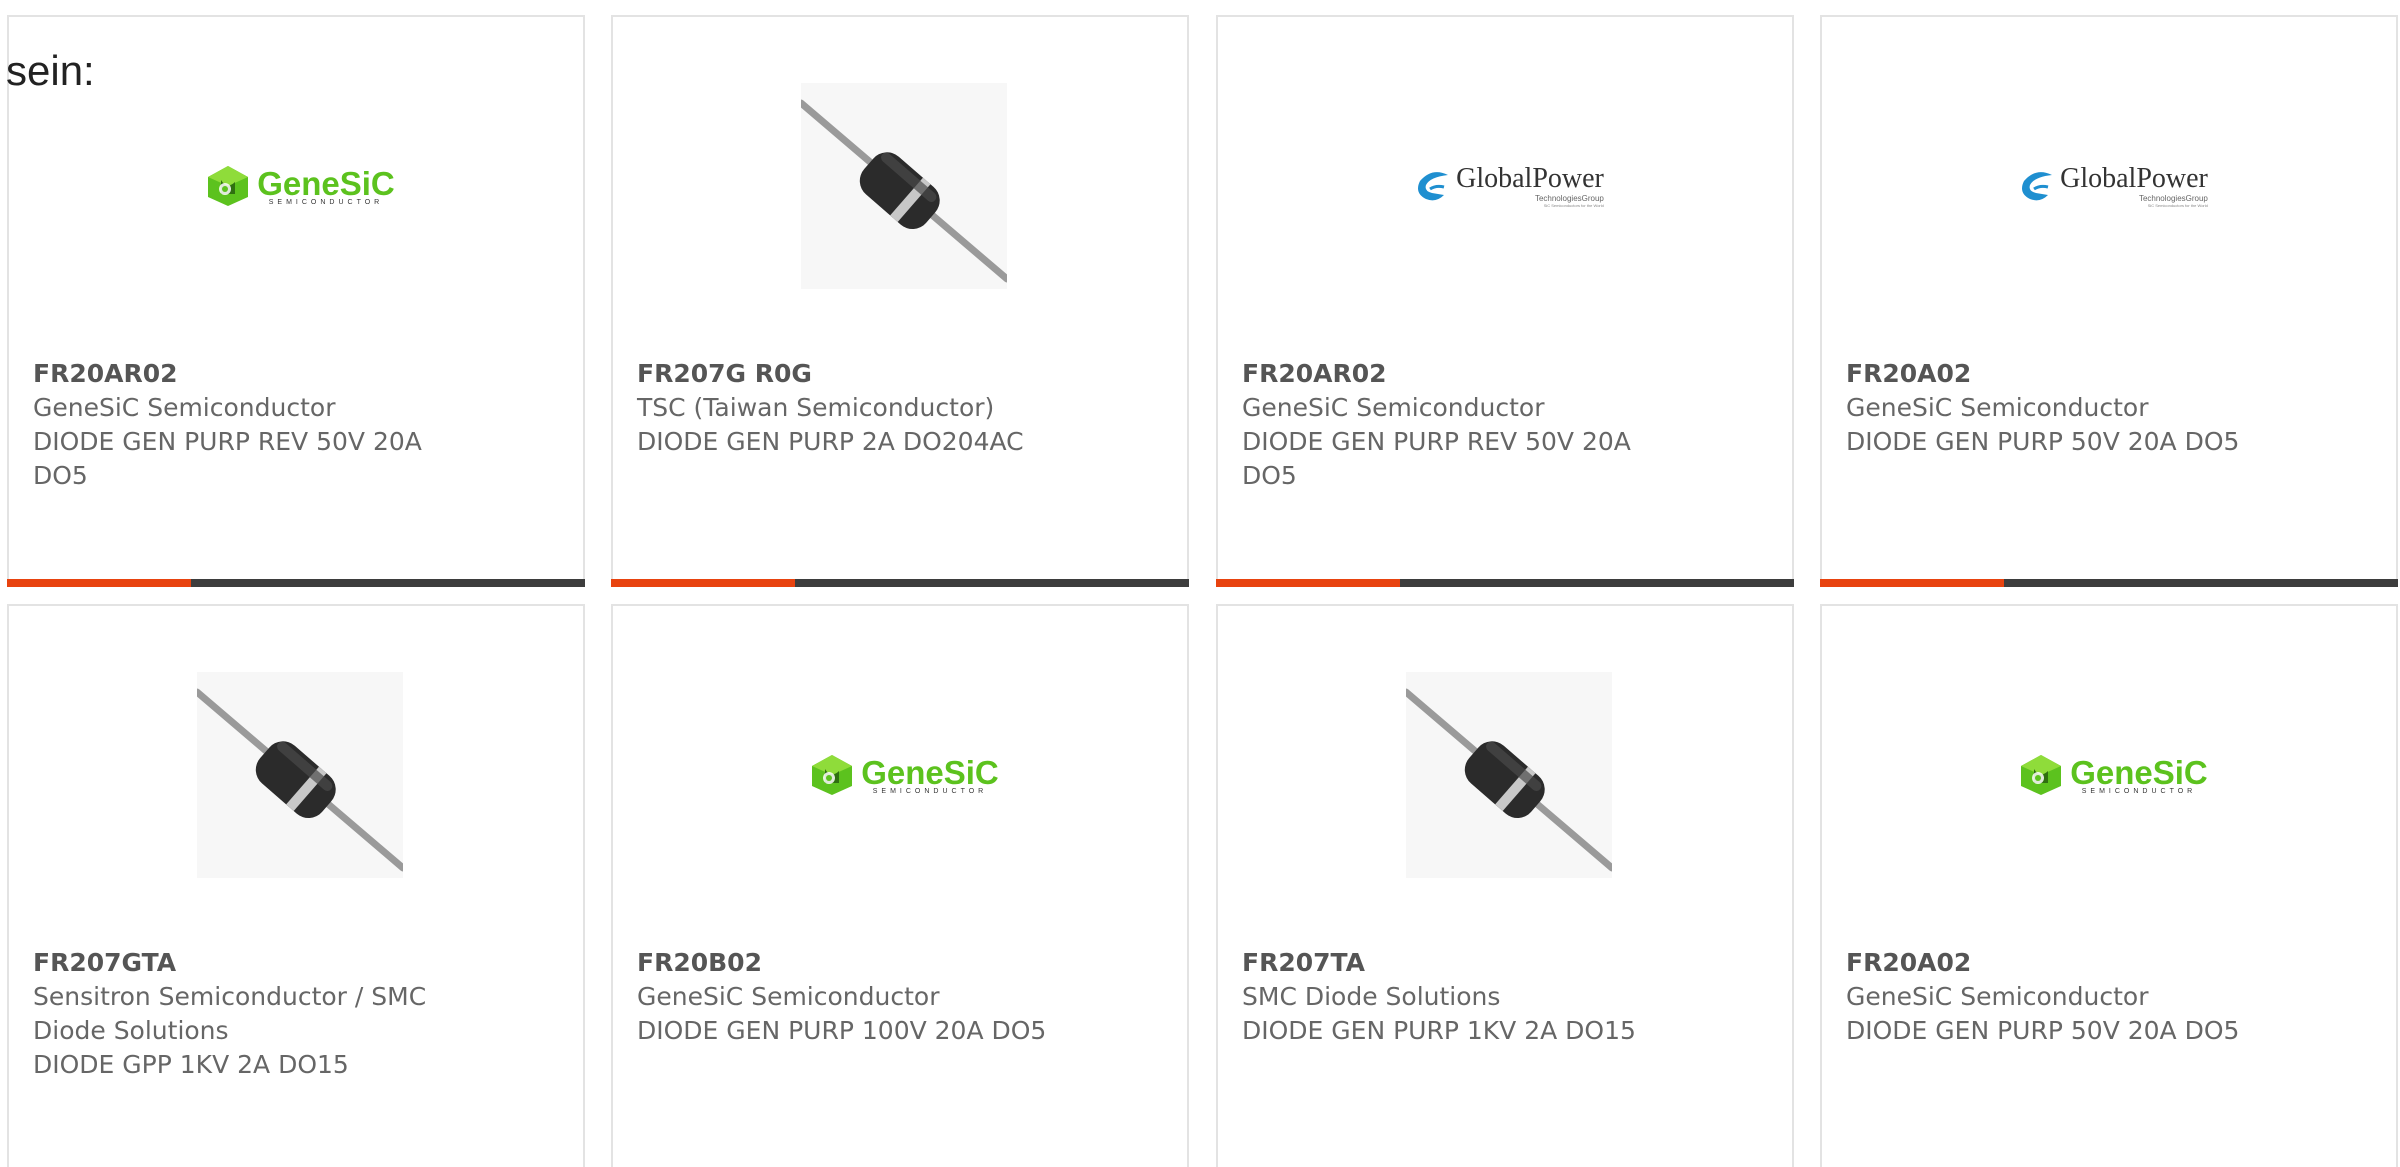 This screenshot has width=2400, height=1167. What do you see at coordinates (830, 441) in the screenshot?
I see `product-description: DIODE GEN PURP 2A DO204AC` at bounding box center [830, 441].